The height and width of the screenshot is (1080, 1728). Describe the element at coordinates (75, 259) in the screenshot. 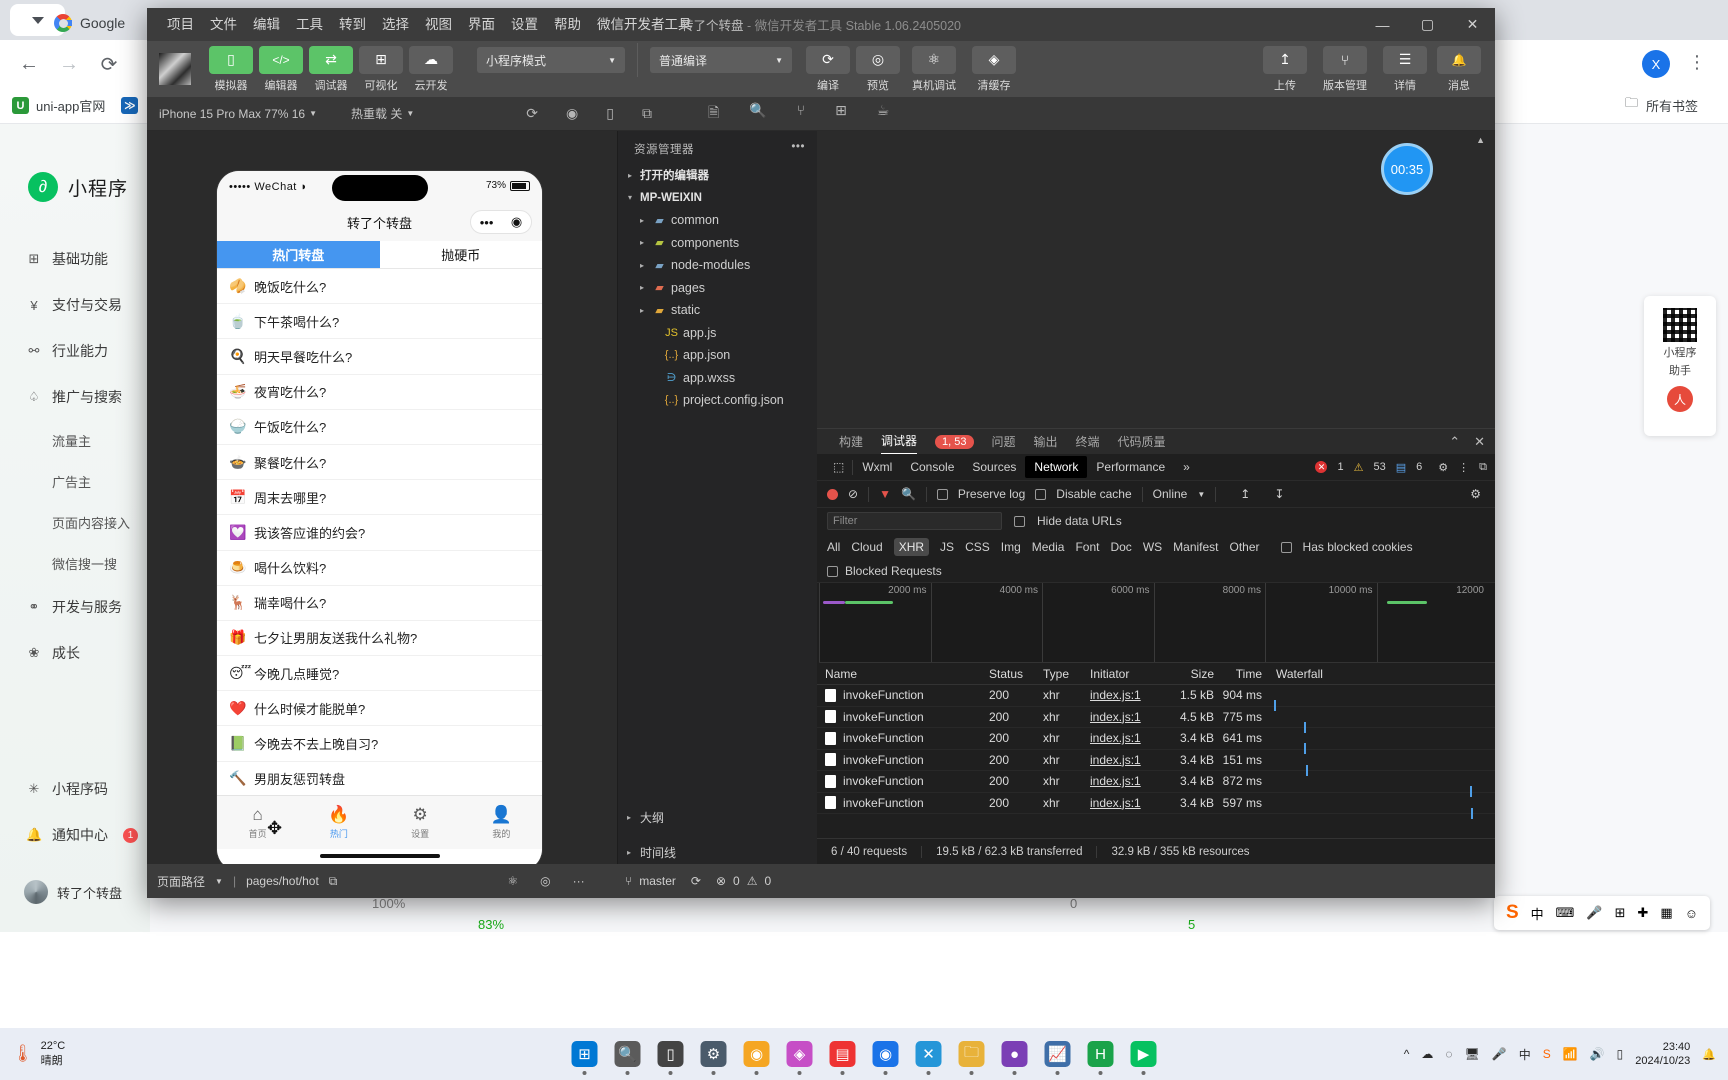

I see `sidebar-item-basic: ⊞ 基础功能` at that location.